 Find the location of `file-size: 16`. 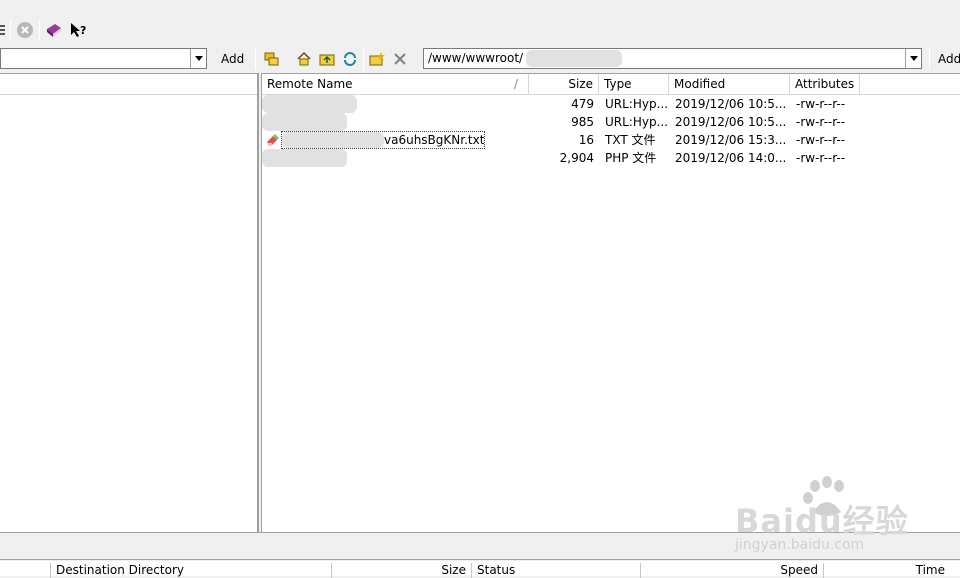

file-size: 16 is located at coordinates (586, 140).